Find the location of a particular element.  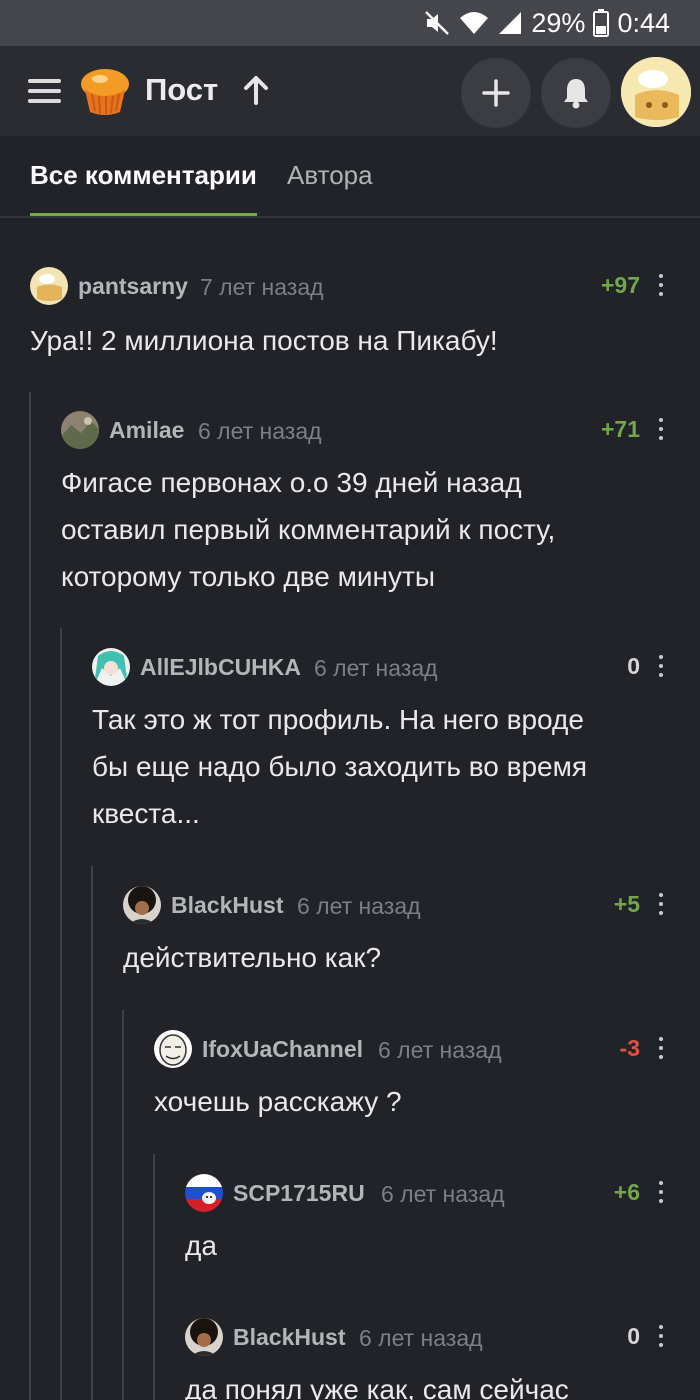

notifications-button is located at coordinates (576, 93).